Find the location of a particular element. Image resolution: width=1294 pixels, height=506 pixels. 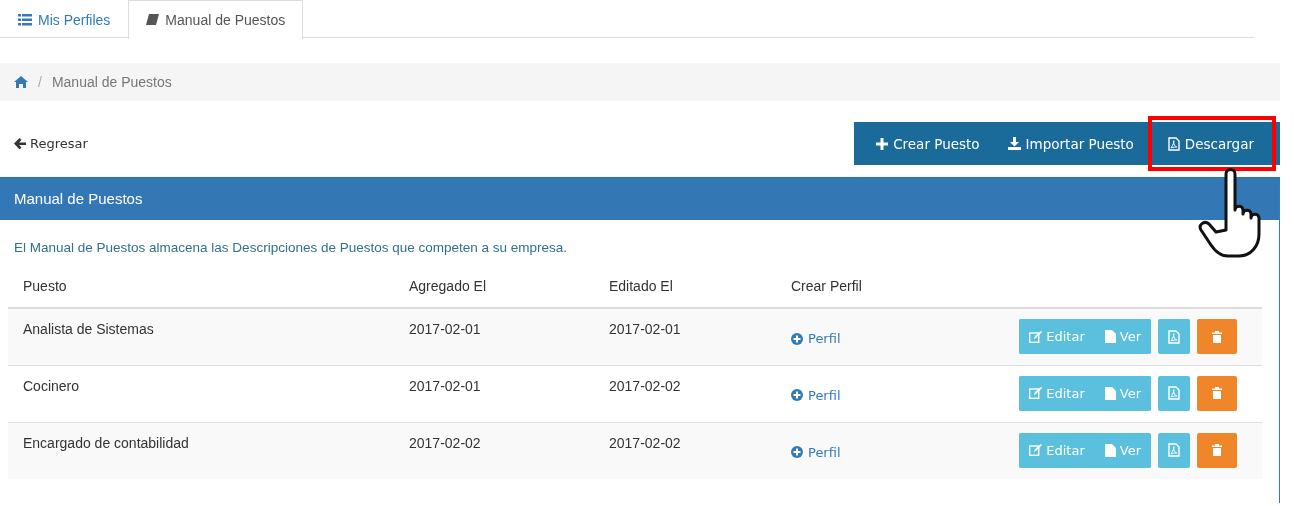

toolbar-button: Descargar is located at coordinates (1211, 143).